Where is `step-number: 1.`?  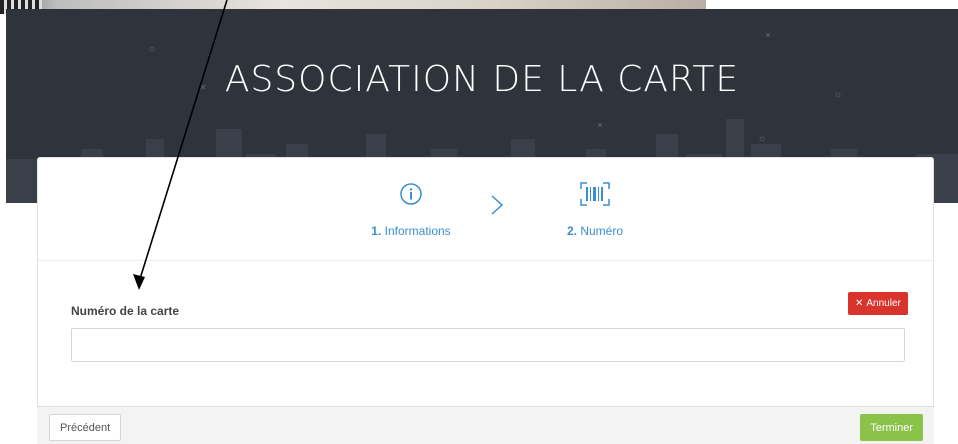
step-number: 1. is located at coordinates (376, 231).